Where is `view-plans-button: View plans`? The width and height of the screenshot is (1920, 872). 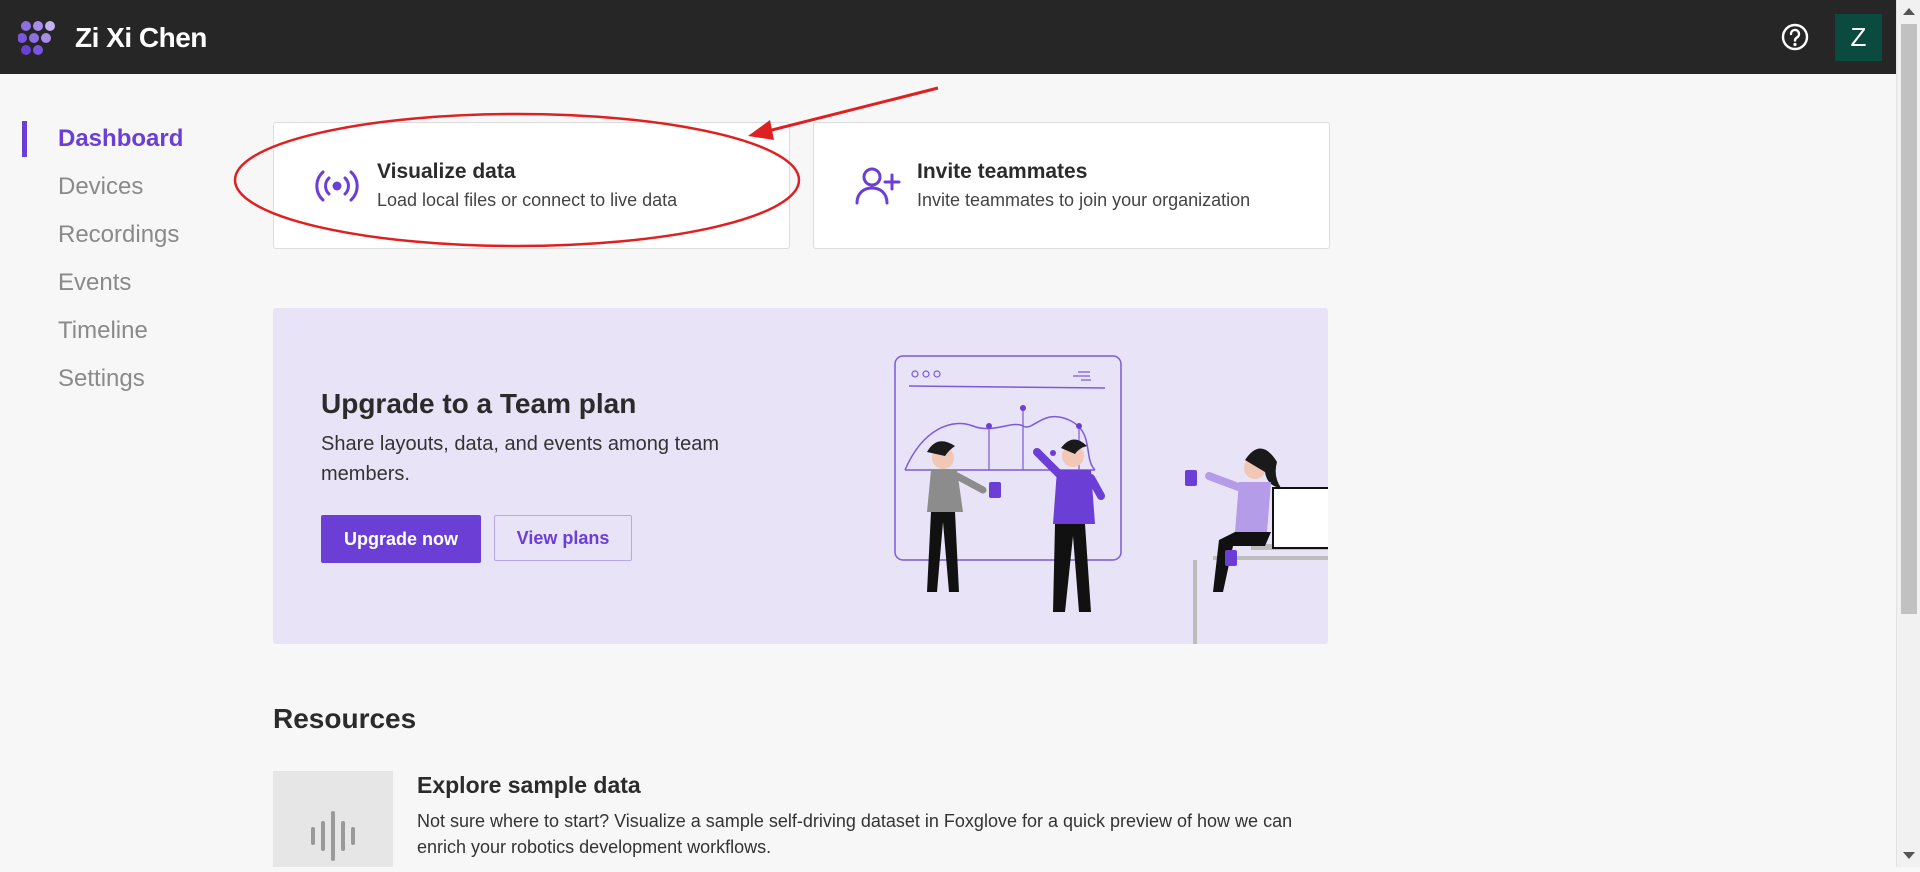 view-plans-button: View plans is located at coordinates (563, 538).